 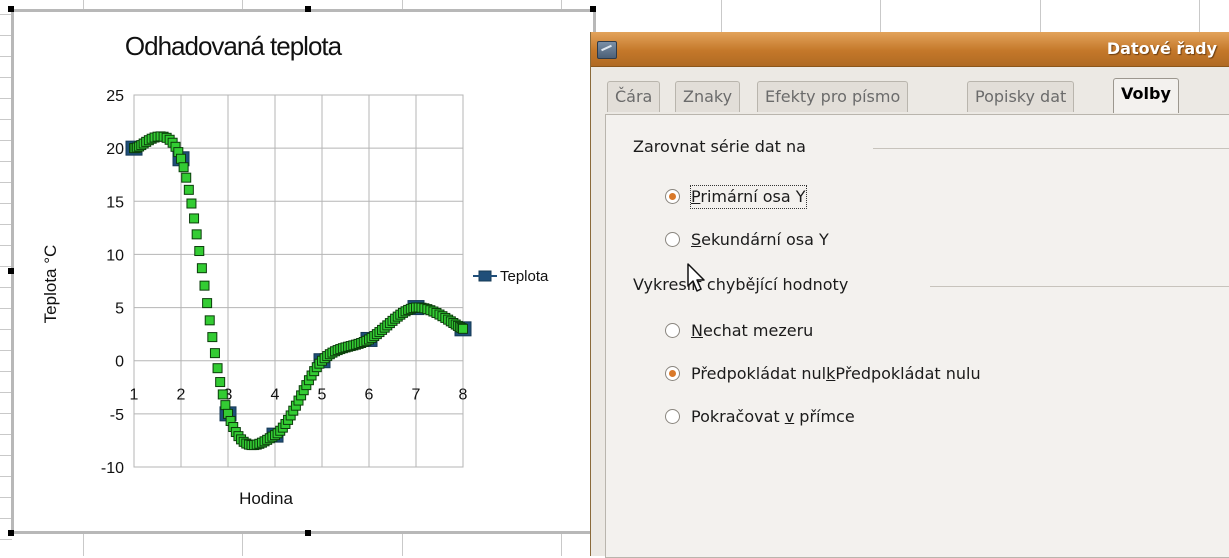 I want to click on radio-label-part1: Předpokládat nul, so click(x=759, y=373).